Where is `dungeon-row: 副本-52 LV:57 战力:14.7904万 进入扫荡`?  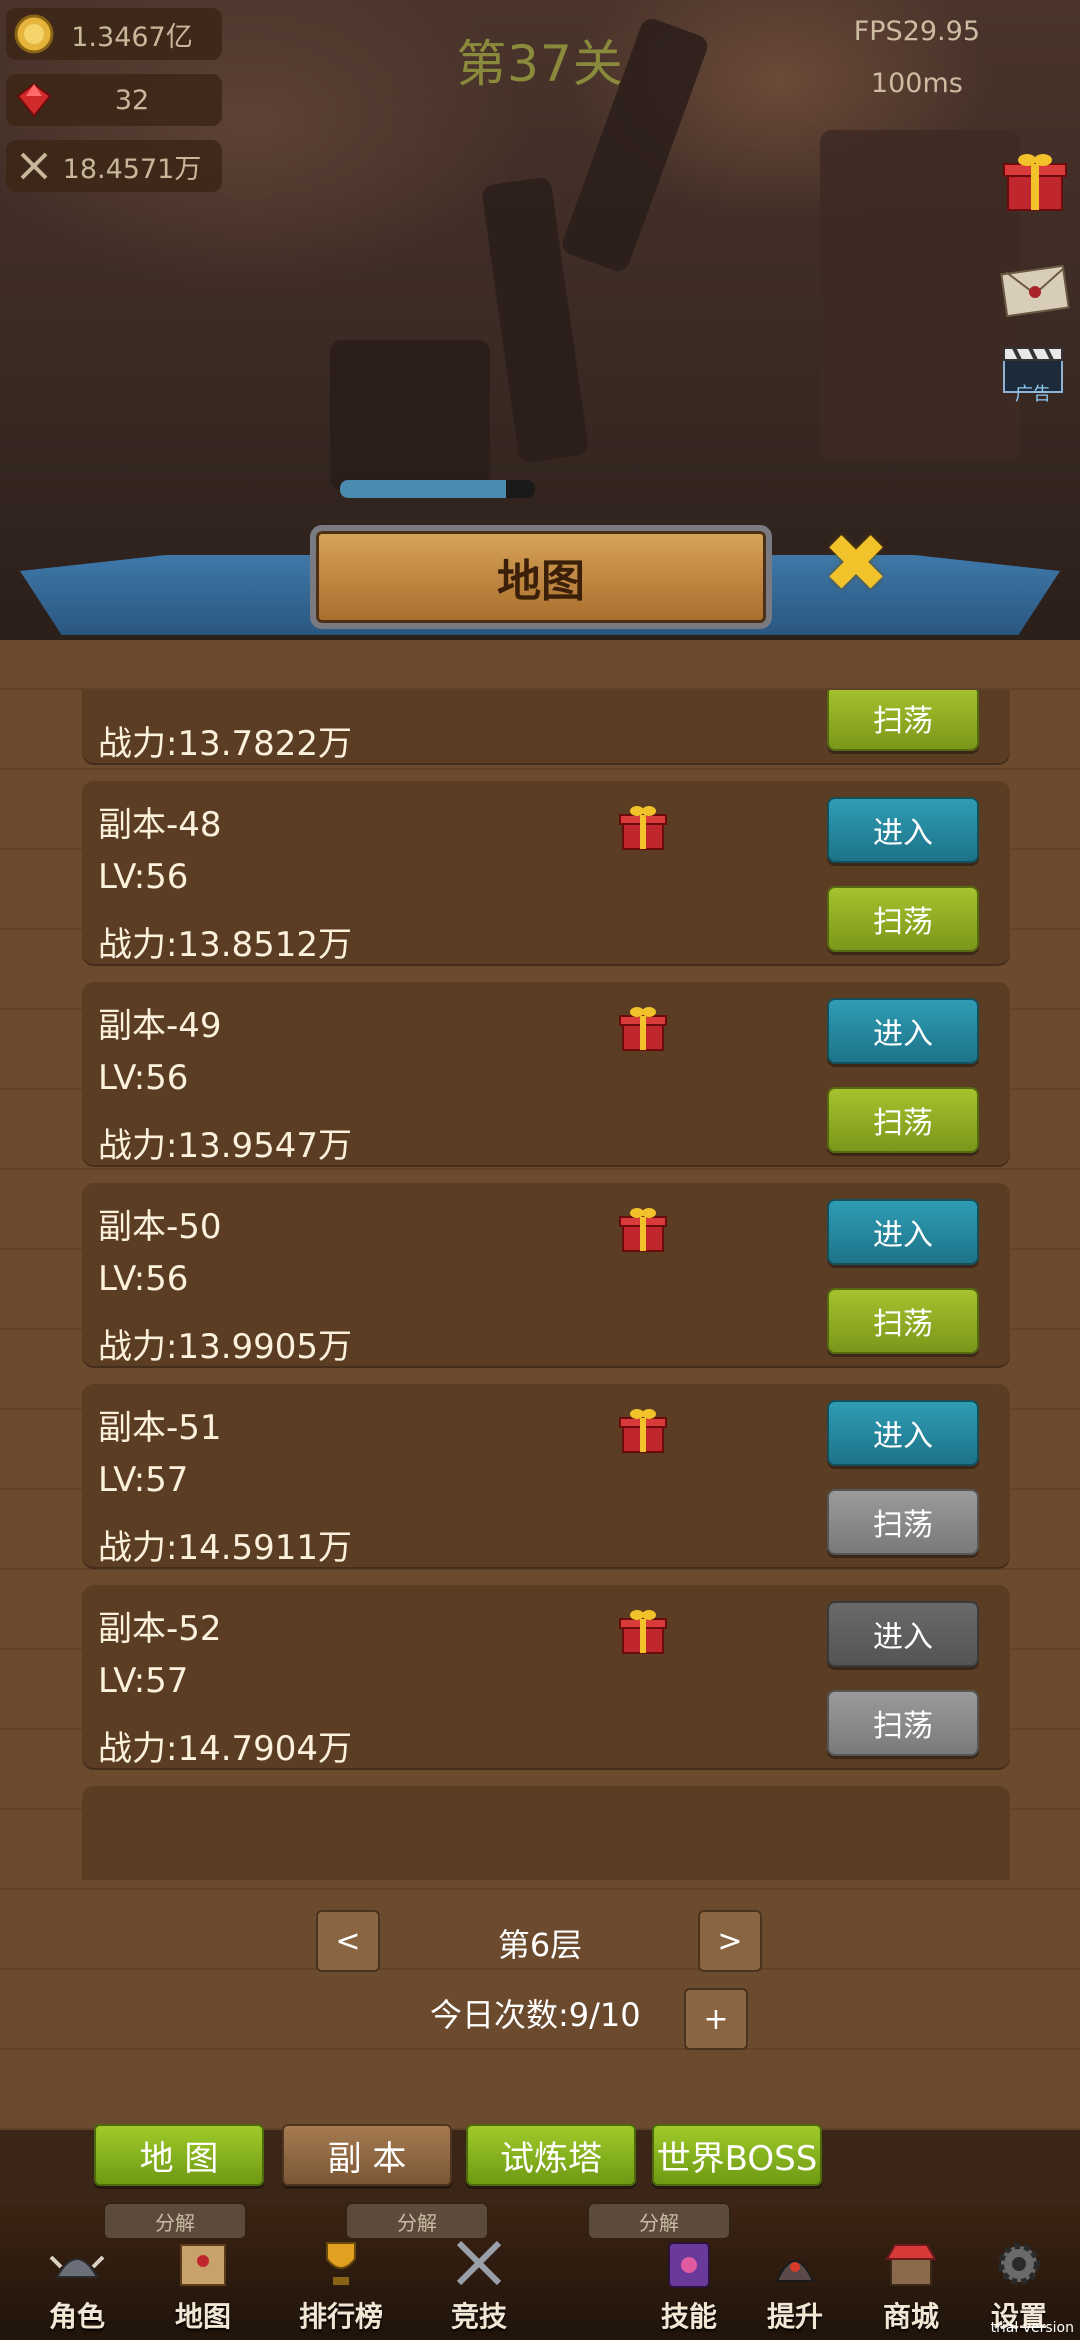 dungeon-row: 副本-52 LV:57 战力:14.7904万 进入扫荡 is located at coordinates (546, 1677).